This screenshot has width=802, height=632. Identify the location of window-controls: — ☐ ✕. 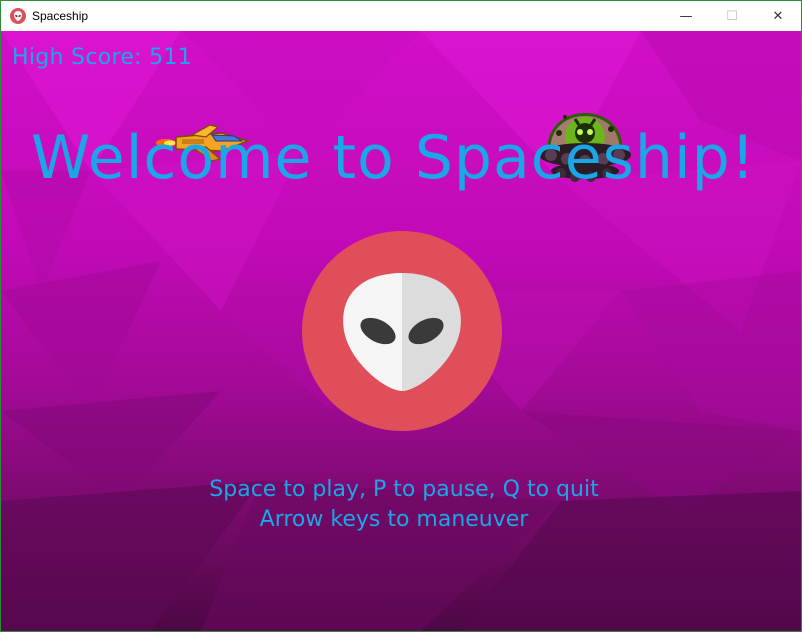
(732, 16).